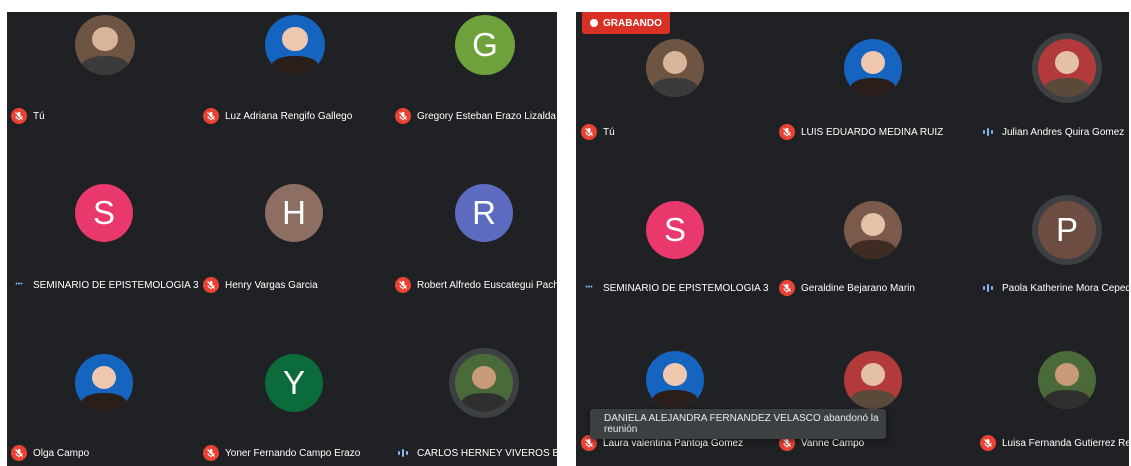 The height and width of the screenshot is (466, 1131). I want to click on participant-name: Luisa Fernanda Gutierrez Rengifo, so click(1065, 443).